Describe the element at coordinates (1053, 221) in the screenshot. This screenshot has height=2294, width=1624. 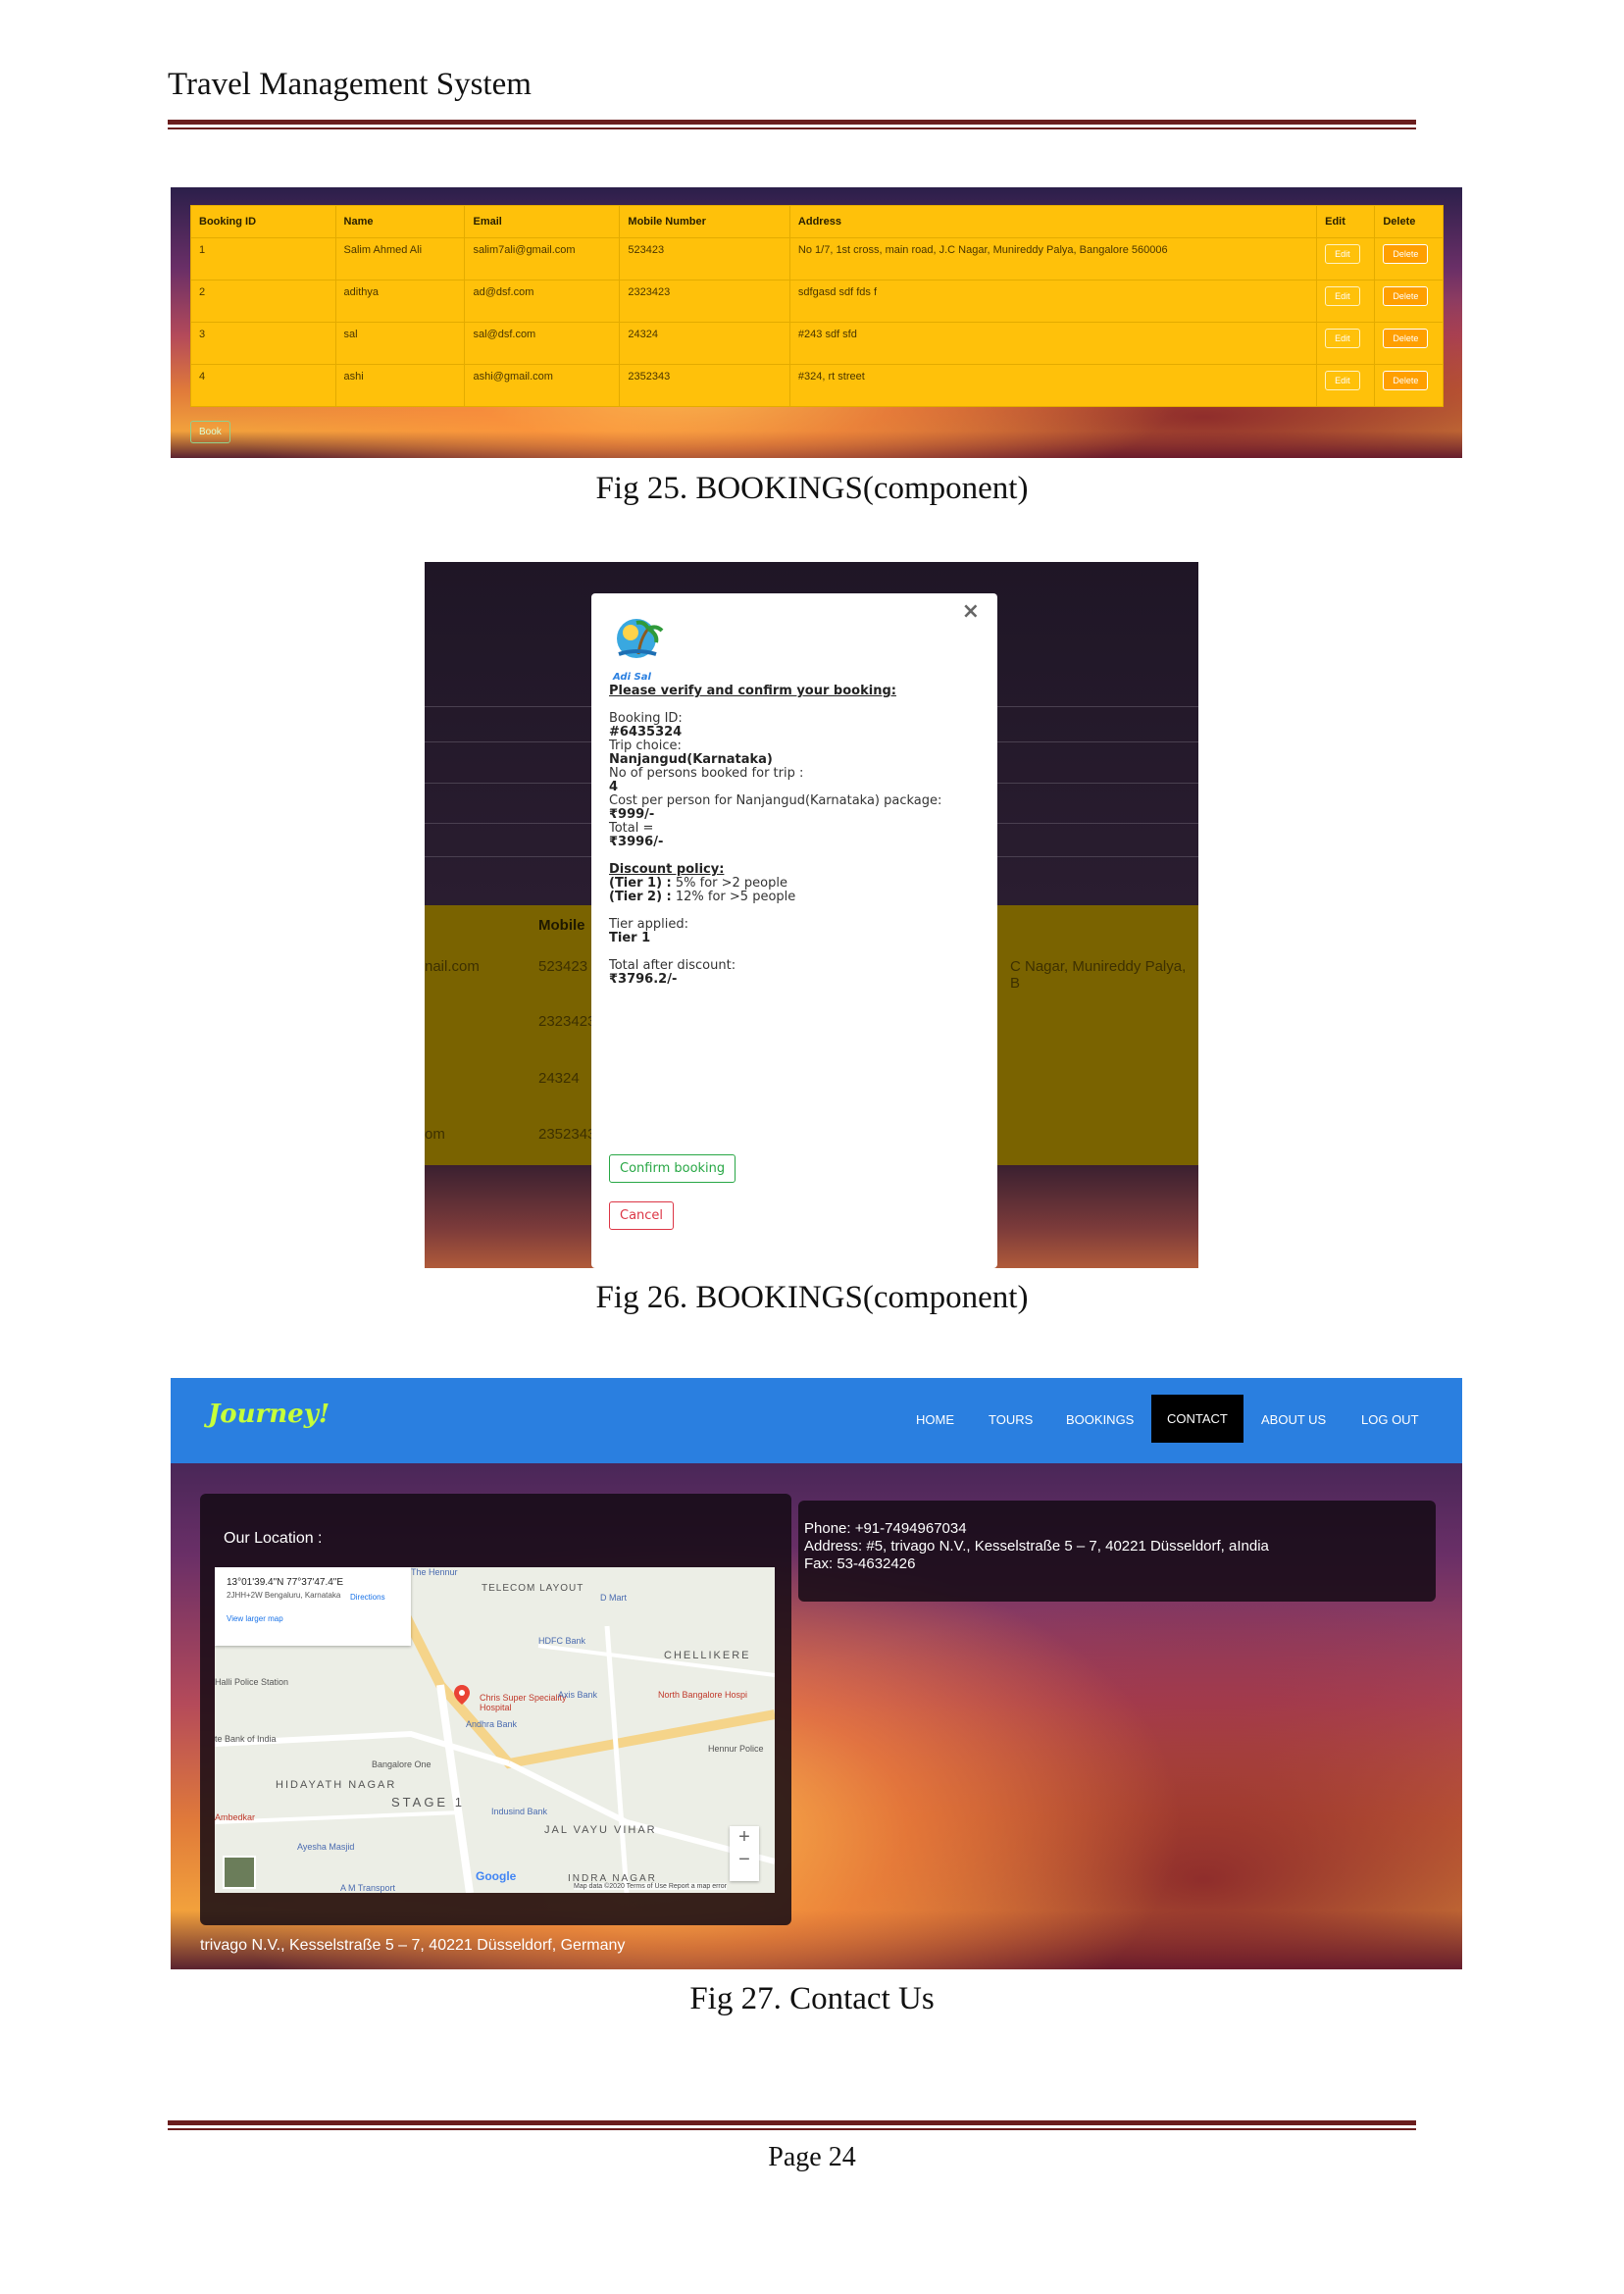
I see `col-header: Address` at that location.